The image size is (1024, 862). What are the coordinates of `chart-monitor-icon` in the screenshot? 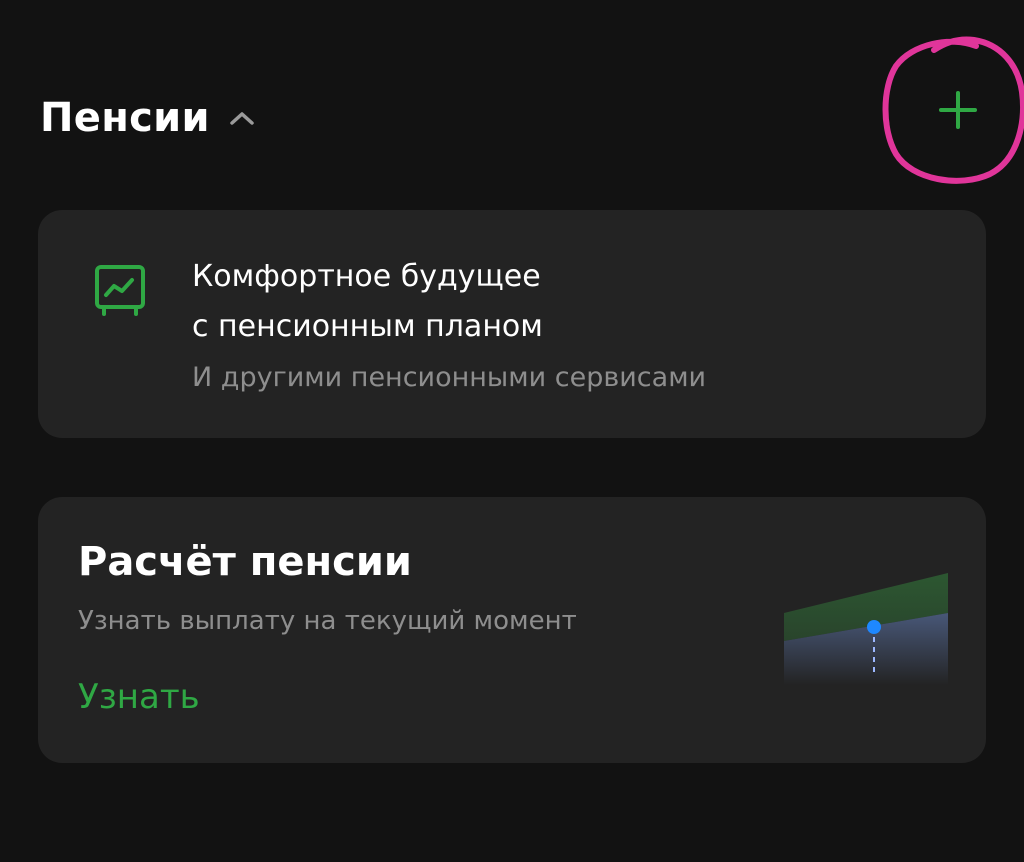 It's located at (120, 290).